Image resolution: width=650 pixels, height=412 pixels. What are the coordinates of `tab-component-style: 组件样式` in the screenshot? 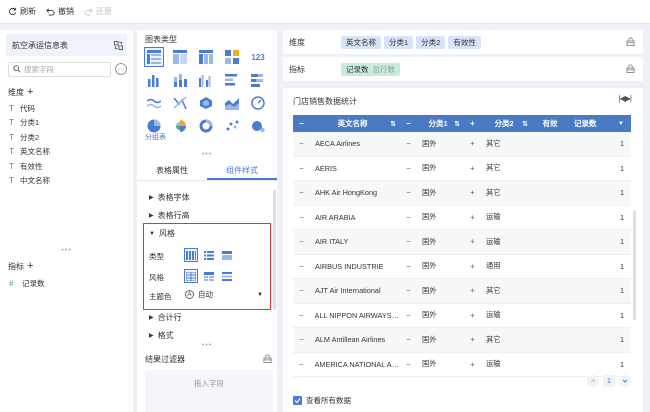 It's located at (242, 170).